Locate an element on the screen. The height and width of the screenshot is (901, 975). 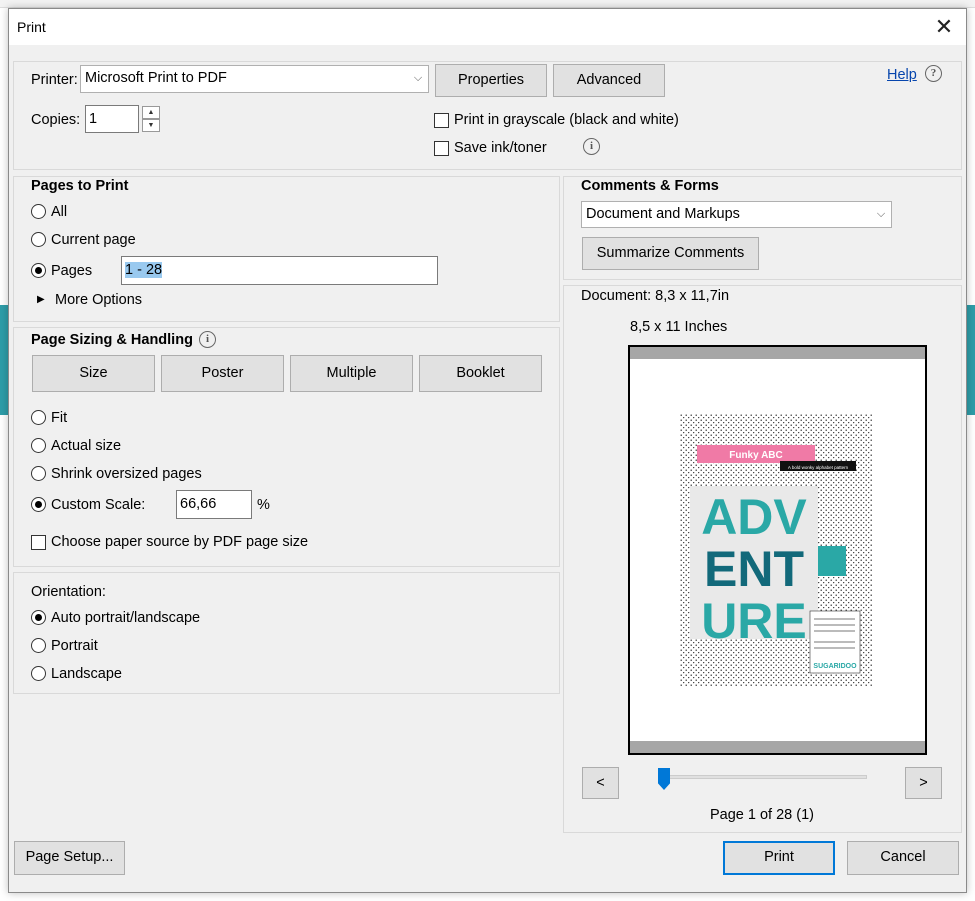
save-ink-checkbox is located at coordinates (441, 148).